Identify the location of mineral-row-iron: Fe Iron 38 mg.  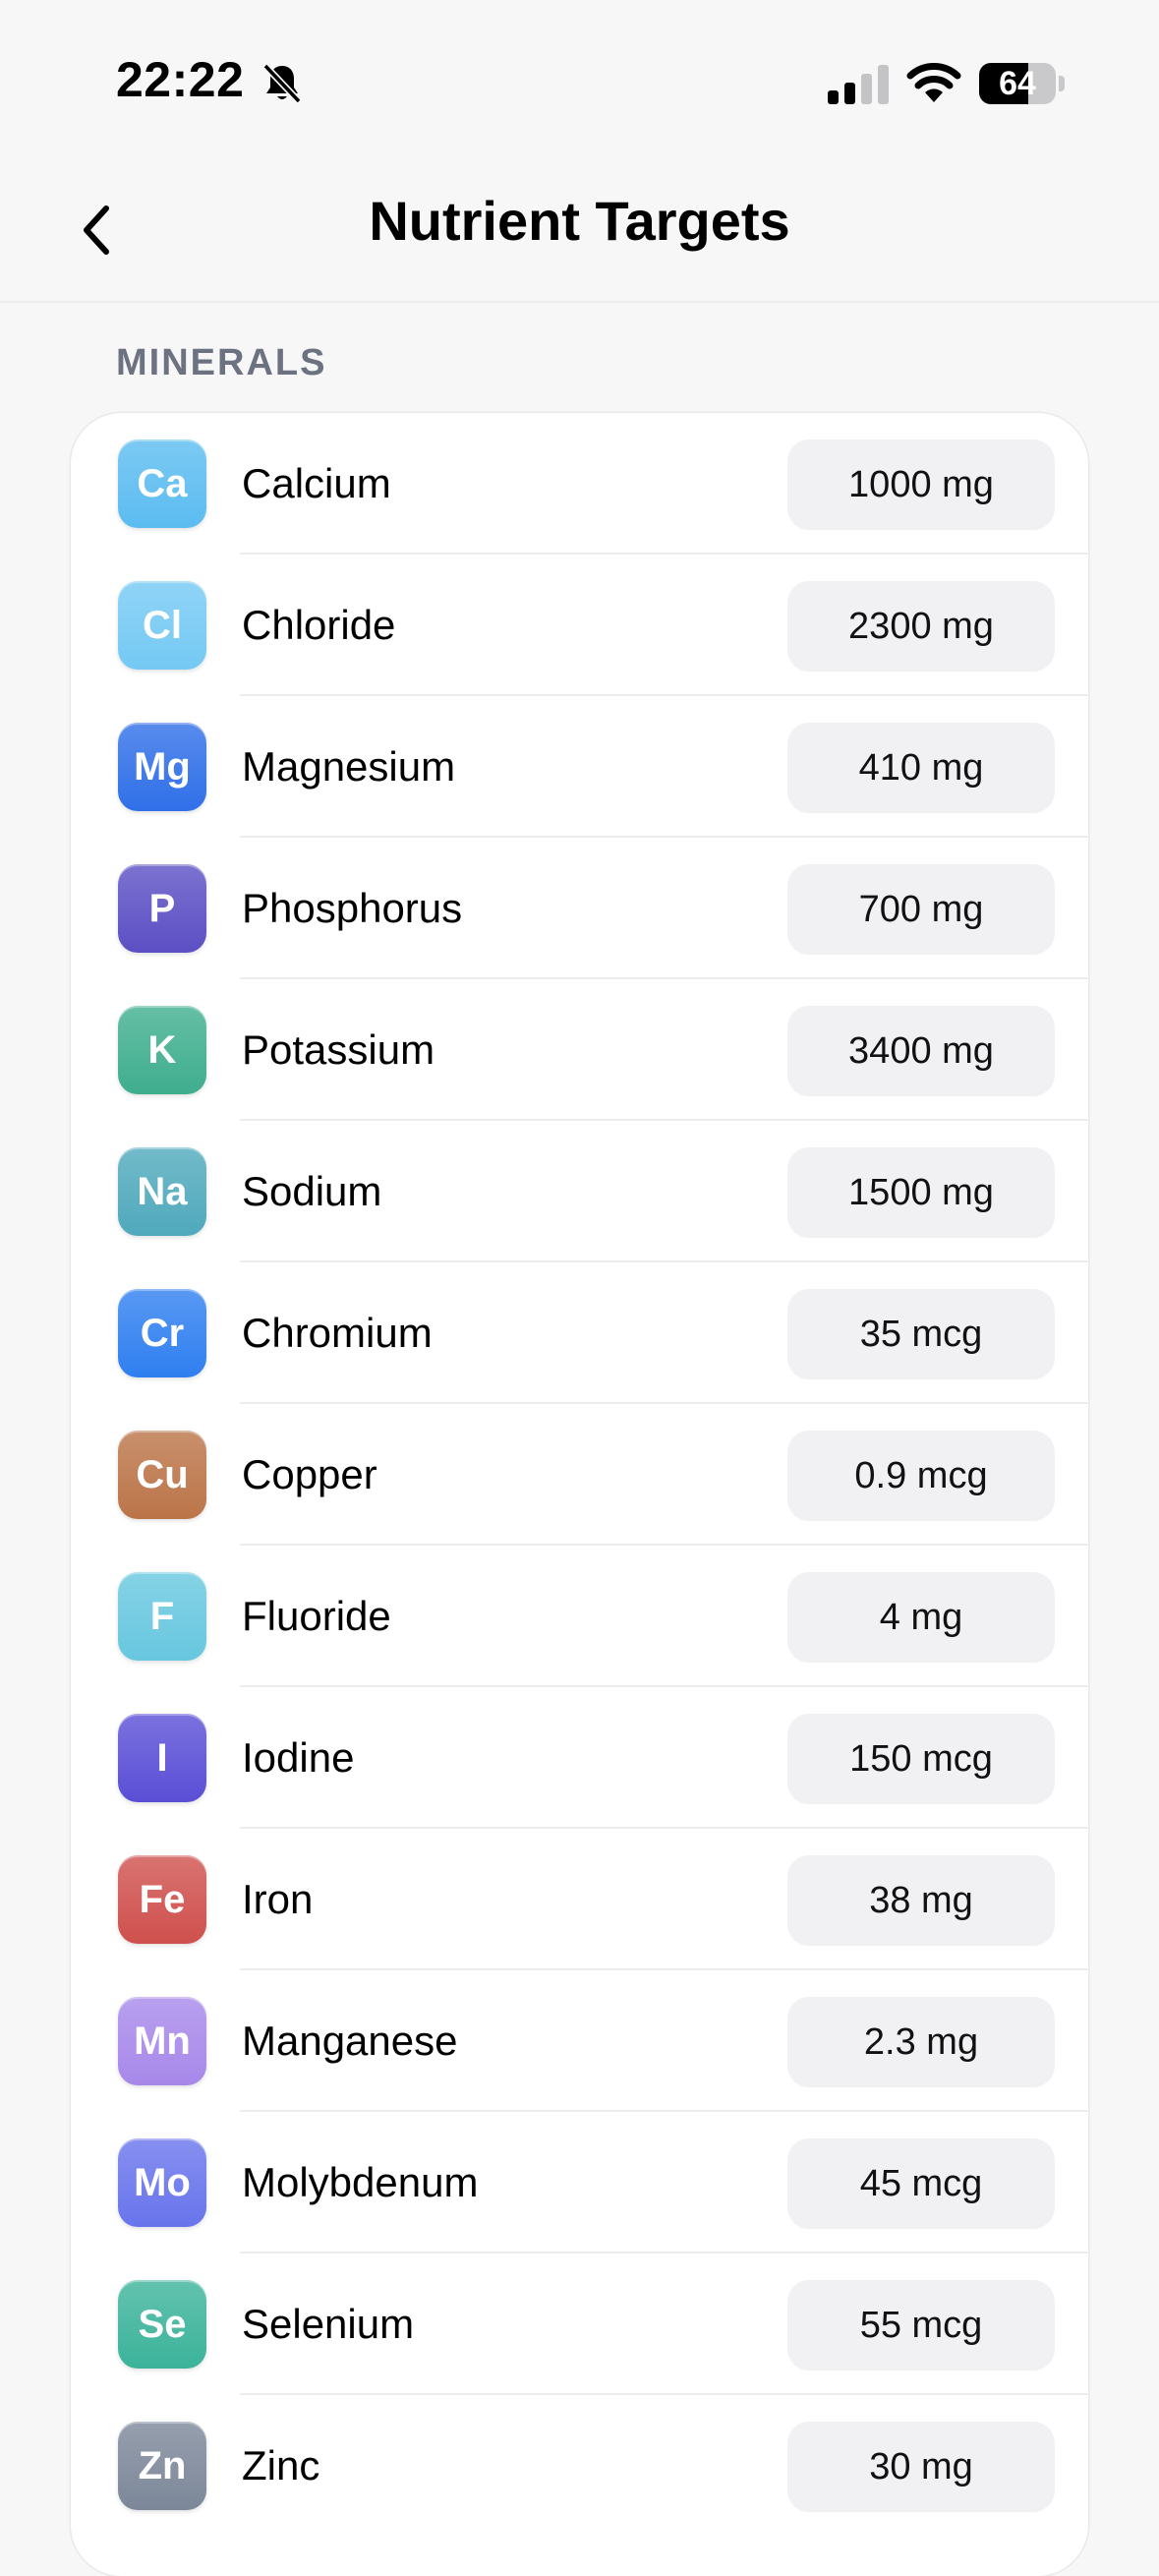
(580, 1899).